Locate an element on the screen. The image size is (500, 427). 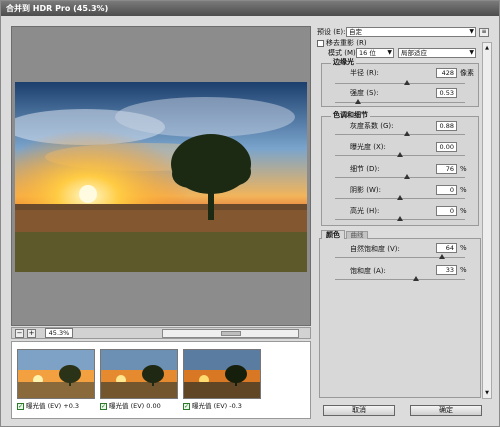
bit-depth-dropdown: 16 位 ▼ is located at coordinates (375, 53).